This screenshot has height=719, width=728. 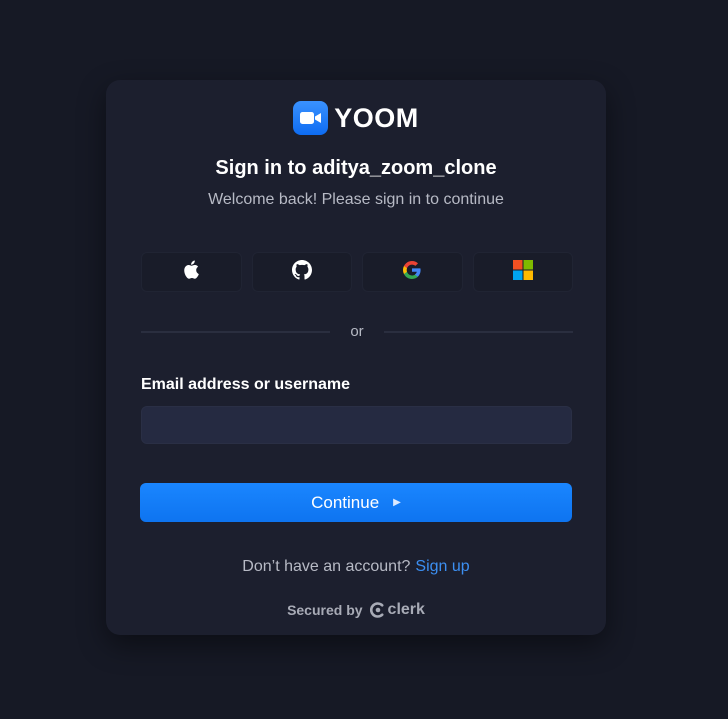 What do you see at coordinates (397, 502) in the screenshot?
I see `arrow-right-icon: ▶` at bounding box center [397, 502].